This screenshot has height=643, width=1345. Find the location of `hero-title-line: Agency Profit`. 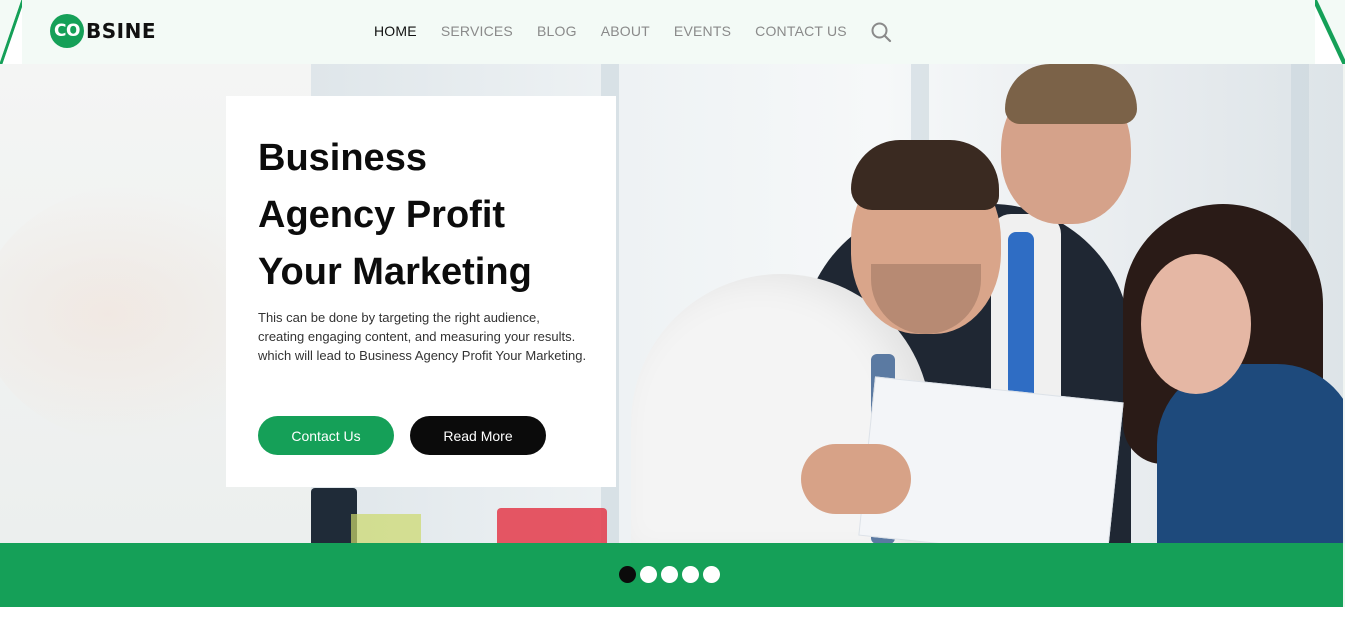

hero-title-line: Agency Profit is located at coordinates (382, 215).